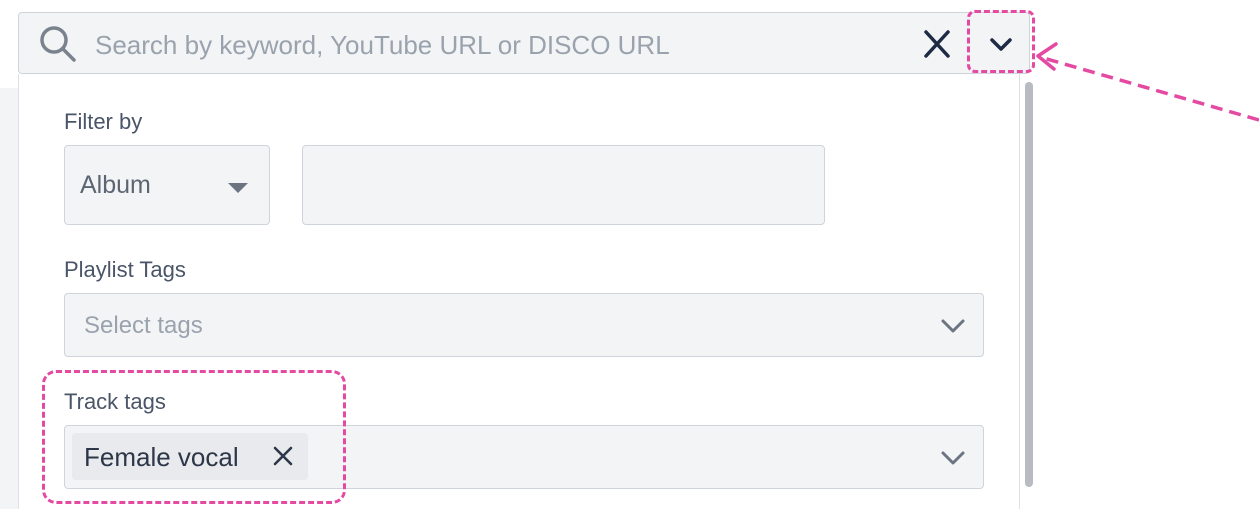  Describe the element at coordinates (238, 188) in the screenshot. I see `caret-down-icon` at that location.